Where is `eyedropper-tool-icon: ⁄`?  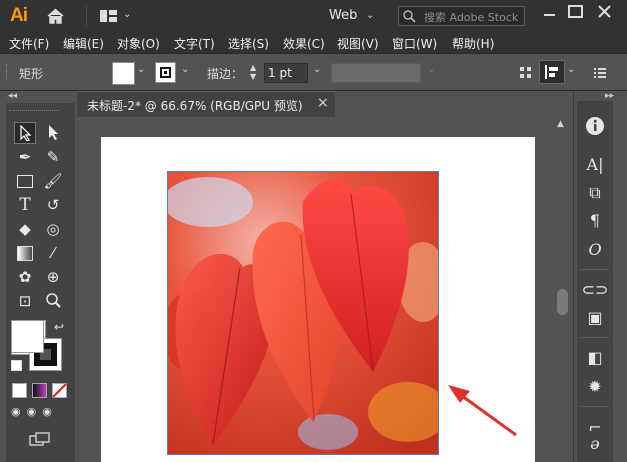
eyedropper-tool-icon: ⁄ is located at coordinates (53, 253).